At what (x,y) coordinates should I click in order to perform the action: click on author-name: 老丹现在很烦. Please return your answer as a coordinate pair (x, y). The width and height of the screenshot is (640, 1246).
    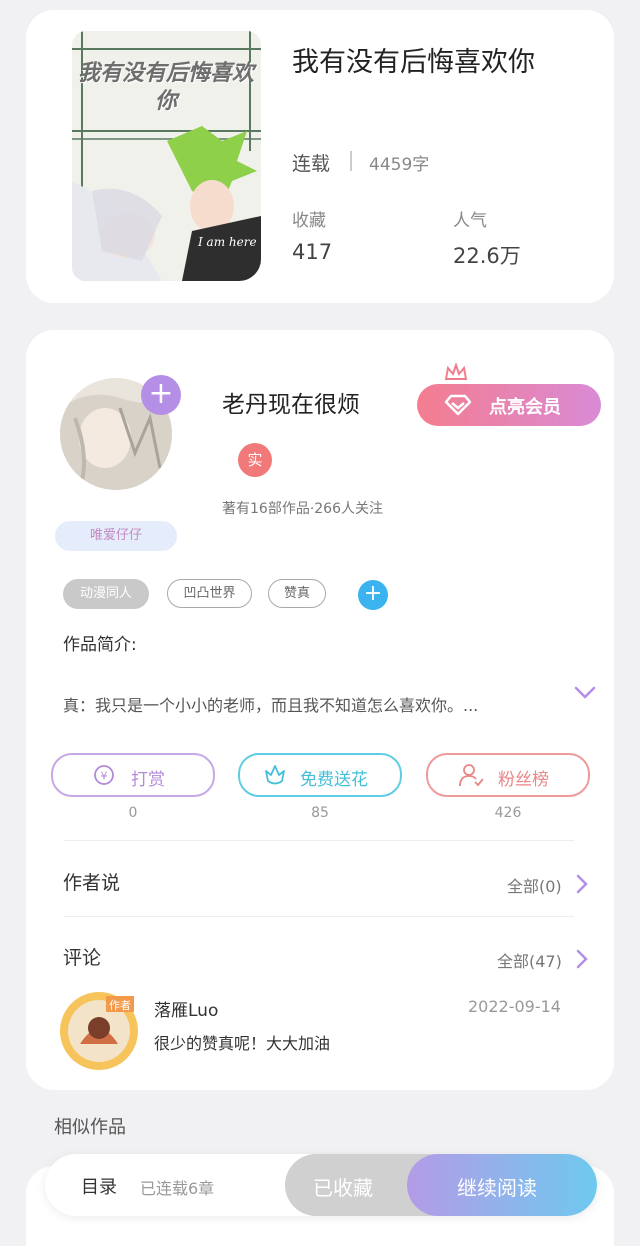
    Looking at the image, I should click on (291, 402).